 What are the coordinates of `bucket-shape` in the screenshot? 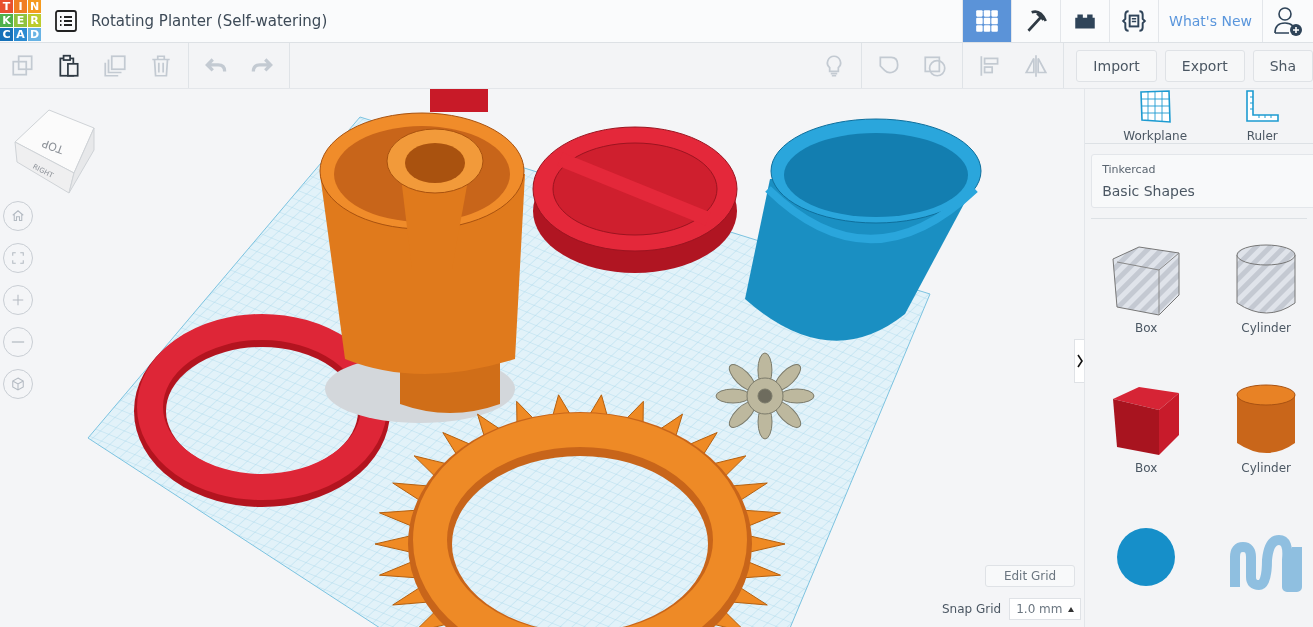 It's located at (863, 229).